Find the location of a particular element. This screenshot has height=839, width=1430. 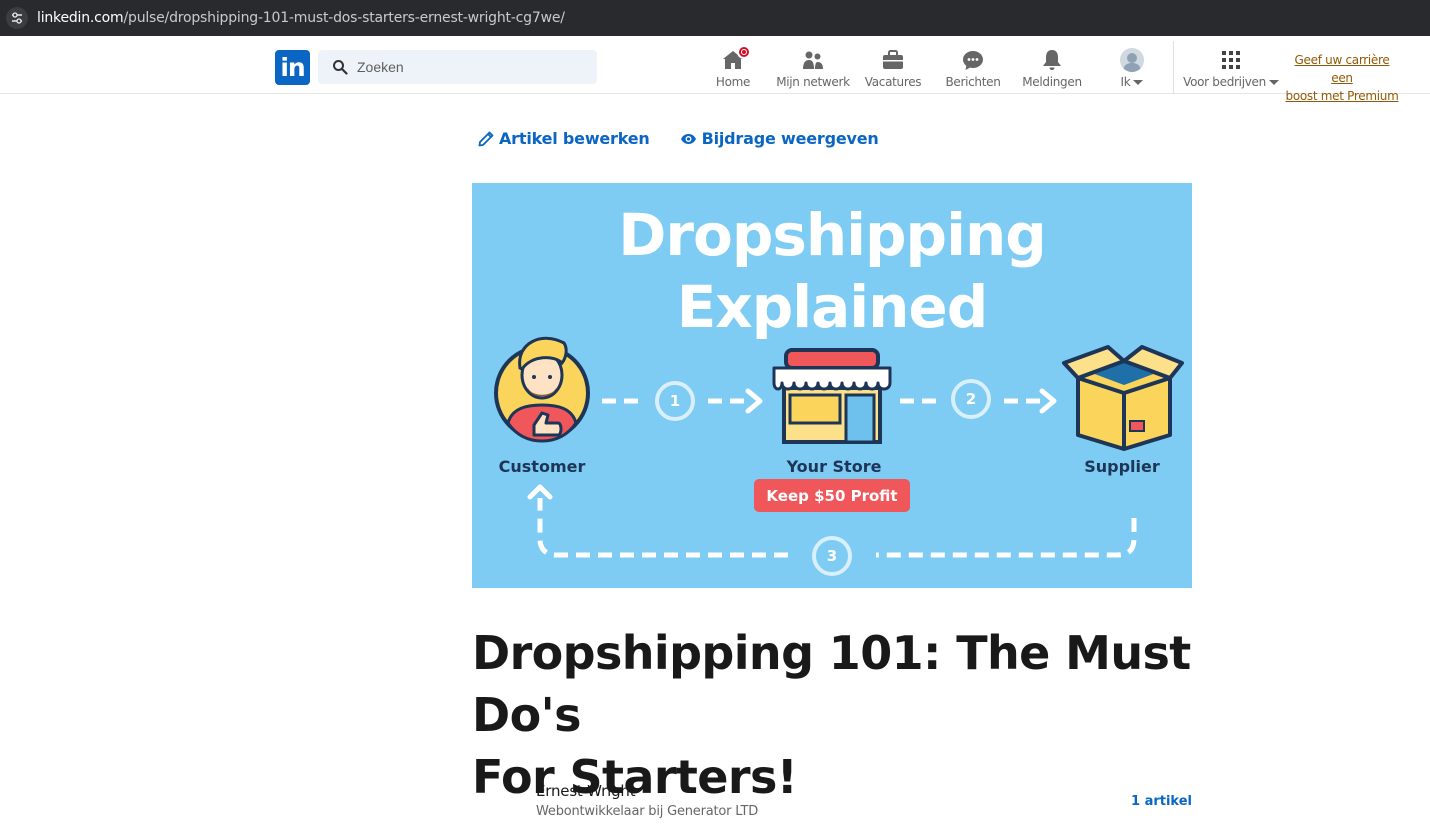

url-host: linkedin.com is located at coordinates (80, 18).